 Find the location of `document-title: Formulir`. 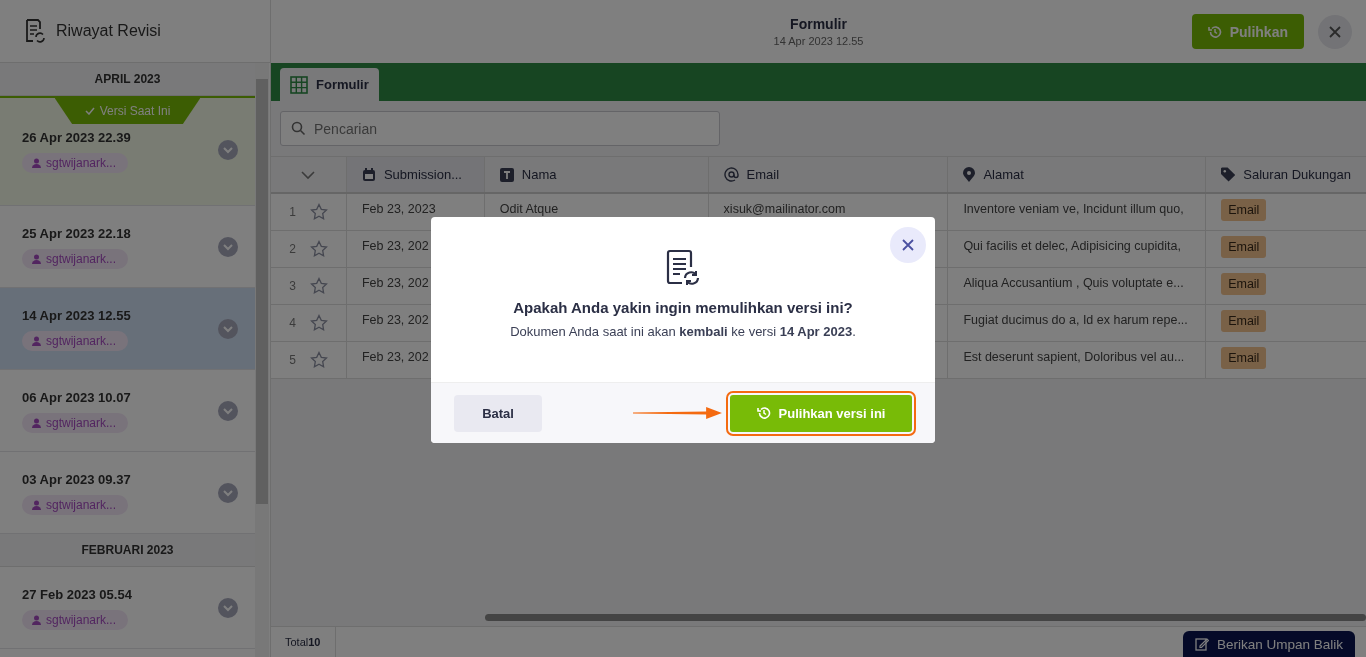

document-title: Formulir is located at coordinates (818, 24).